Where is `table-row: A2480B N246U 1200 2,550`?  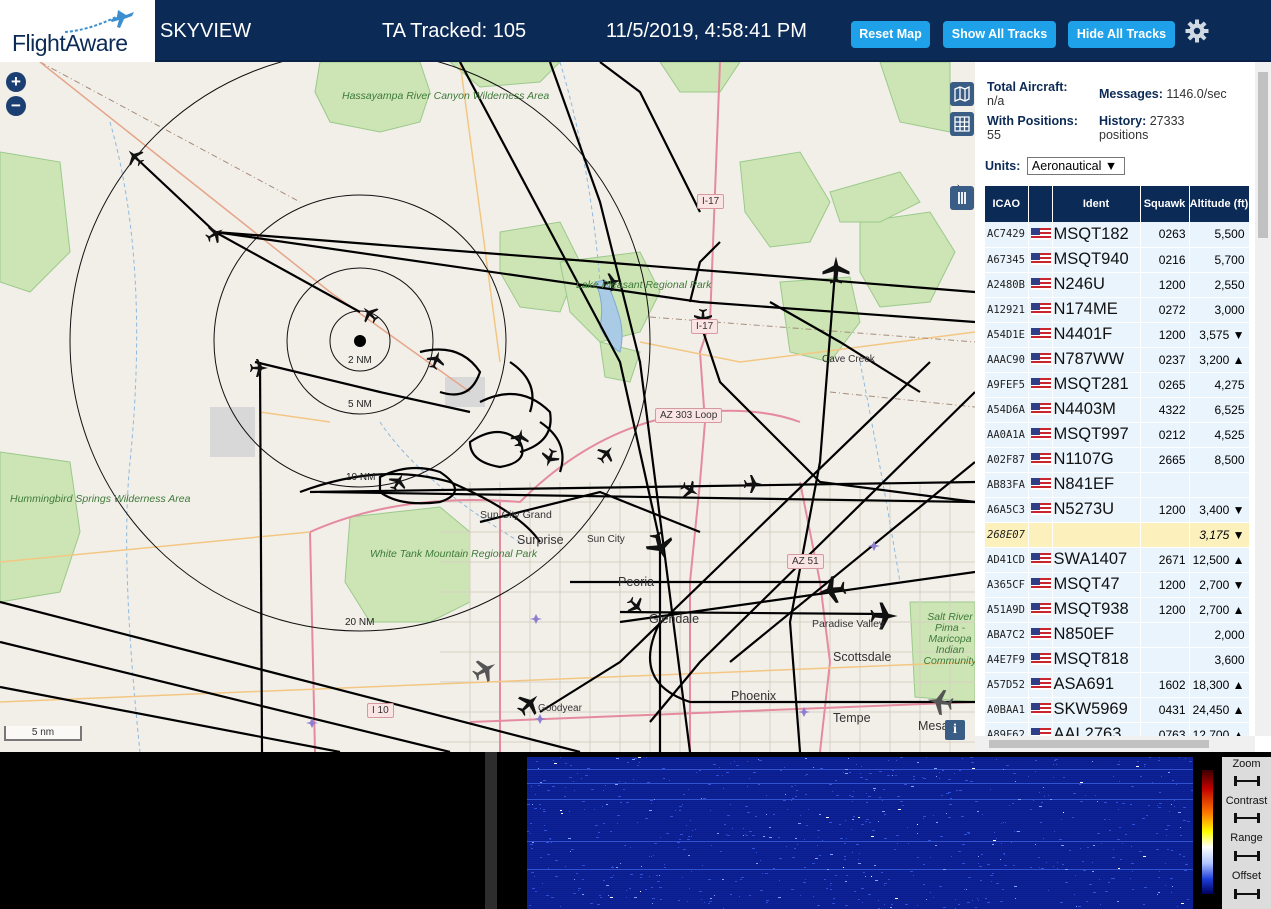
table-row: A2480B N246U 1200 2,550 is located at coordinates (1117, 285).